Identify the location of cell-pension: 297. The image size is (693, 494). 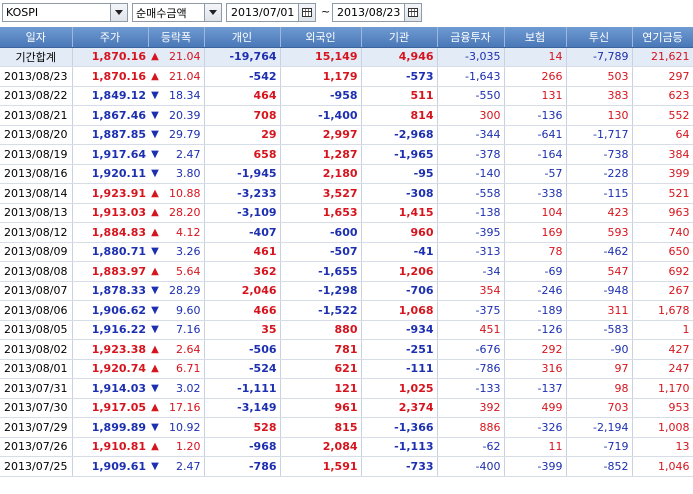
(662, 76).